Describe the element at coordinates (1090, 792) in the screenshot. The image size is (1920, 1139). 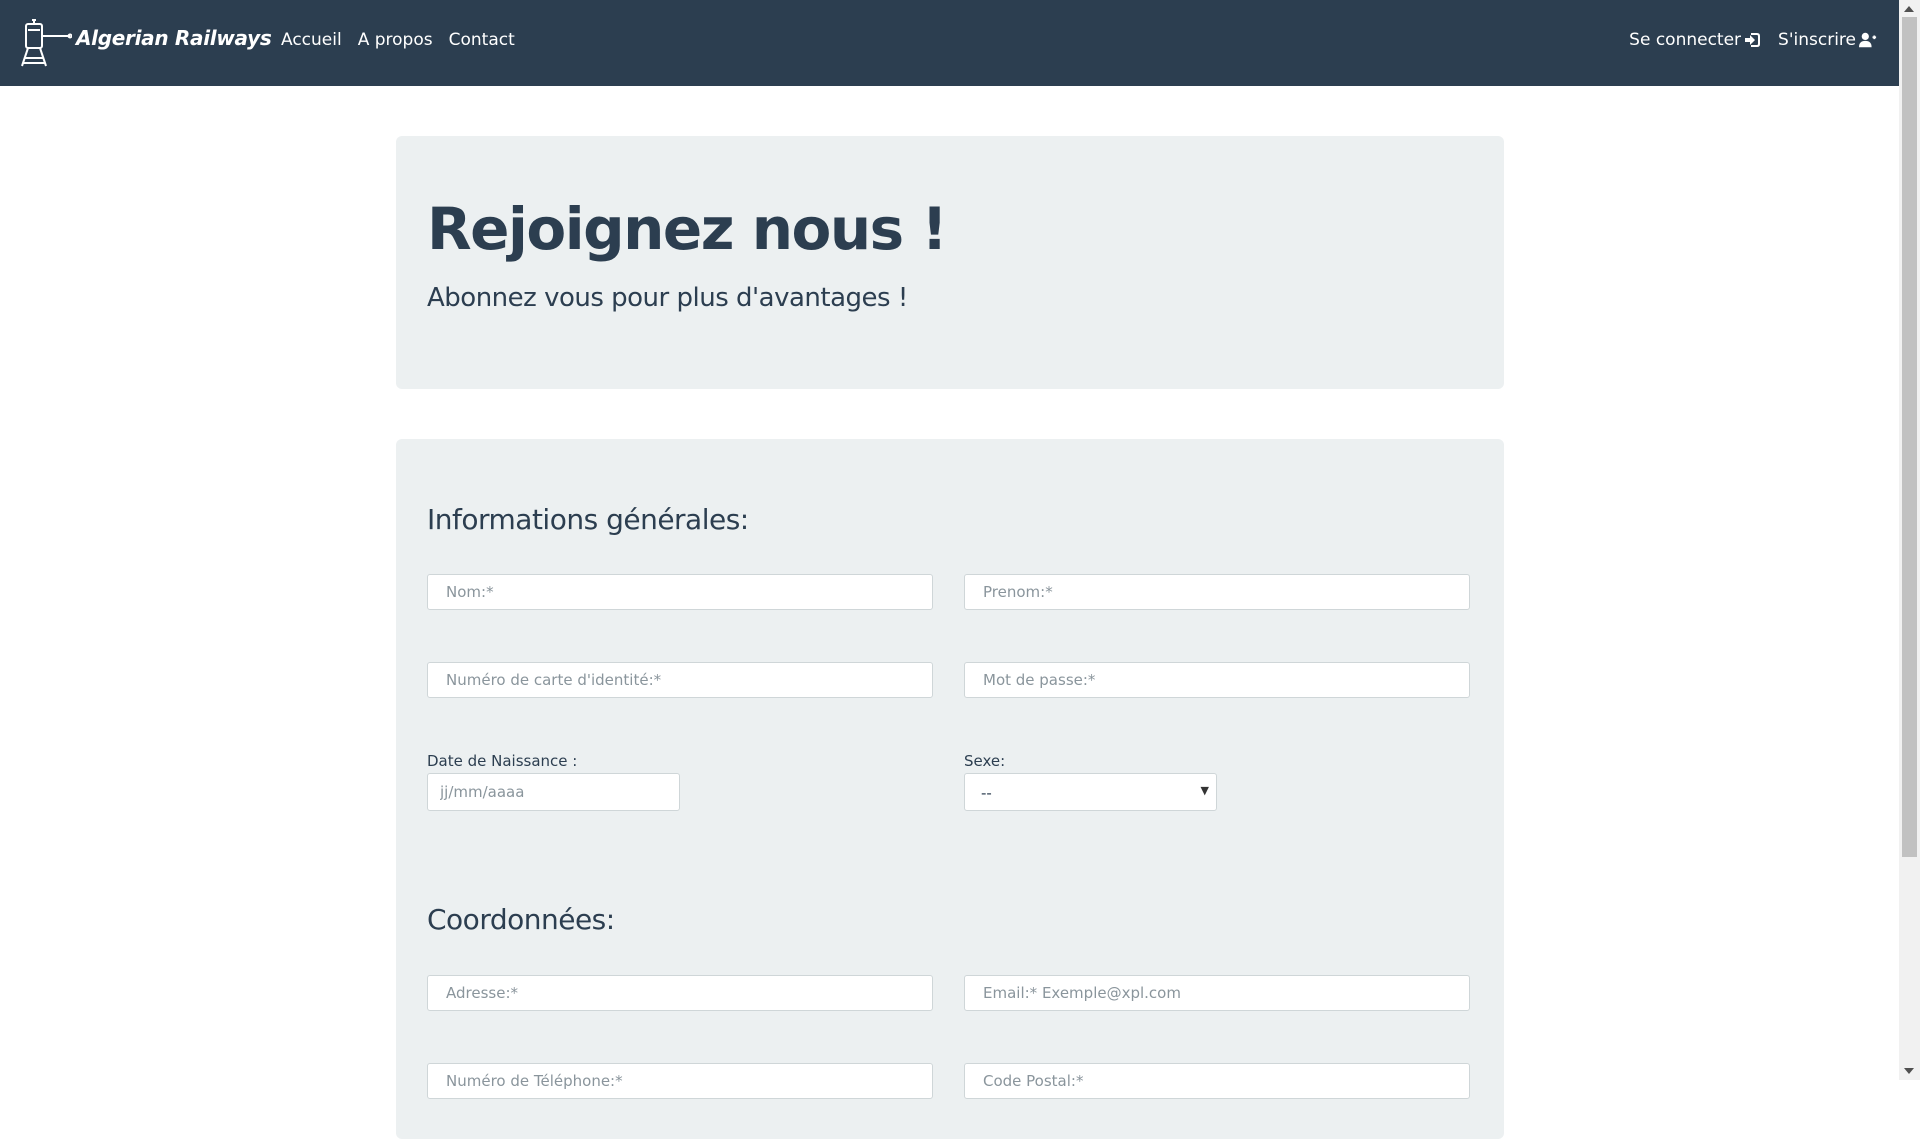
I see `sexe-select: -- ▼` at that location.